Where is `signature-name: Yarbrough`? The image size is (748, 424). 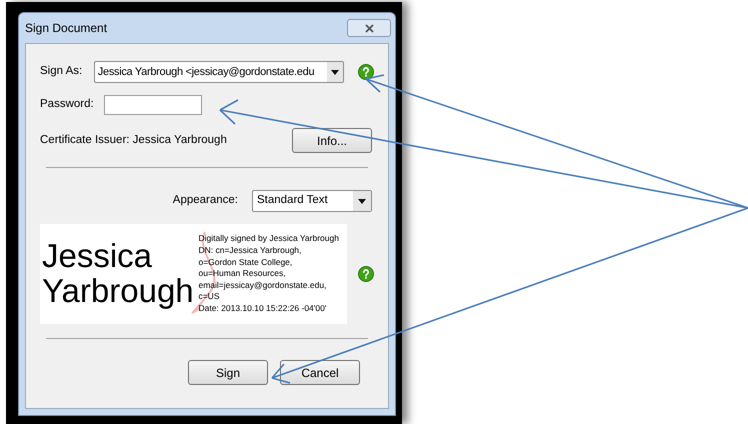 signature-name: Yarbrough is located at coordinates (118, 291).